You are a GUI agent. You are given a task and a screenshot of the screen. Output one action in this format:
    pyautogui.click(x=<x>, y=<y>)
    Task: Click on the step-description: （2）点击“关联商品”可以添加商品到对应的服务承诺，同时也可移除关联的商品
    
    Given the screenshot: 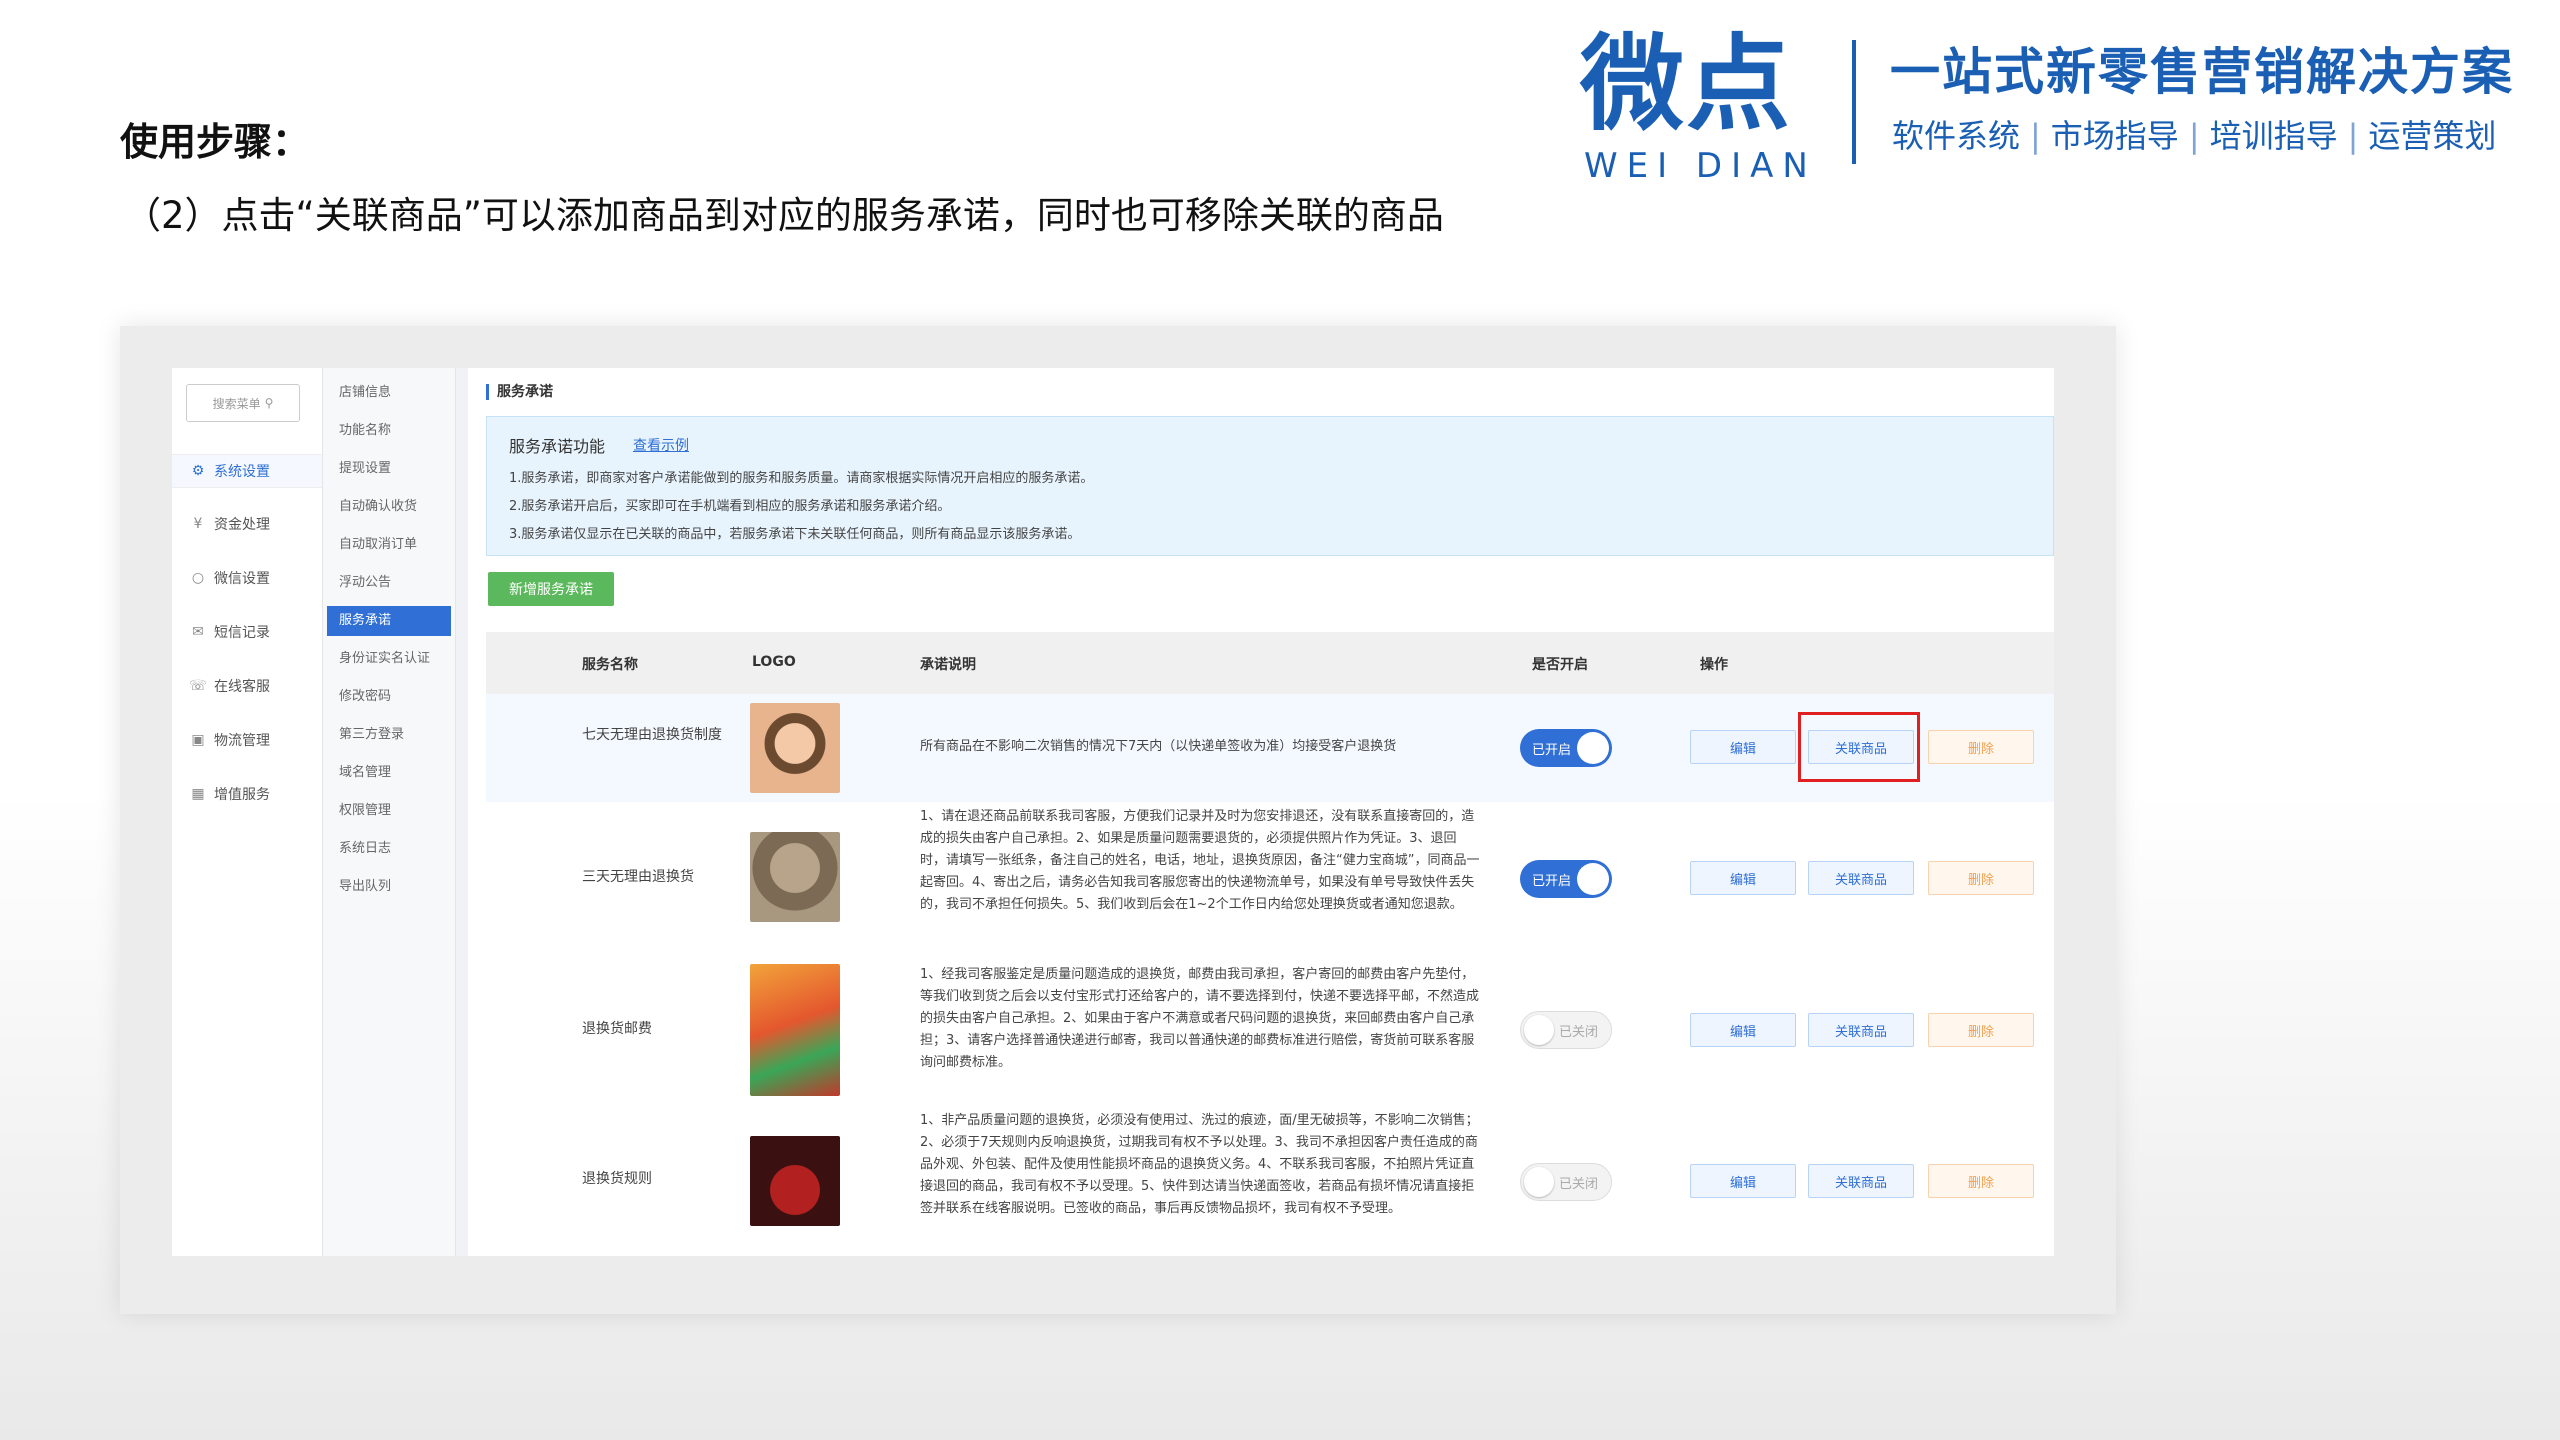 What is the action you would take?
    pyautogui.click(x=784, y=215)
    